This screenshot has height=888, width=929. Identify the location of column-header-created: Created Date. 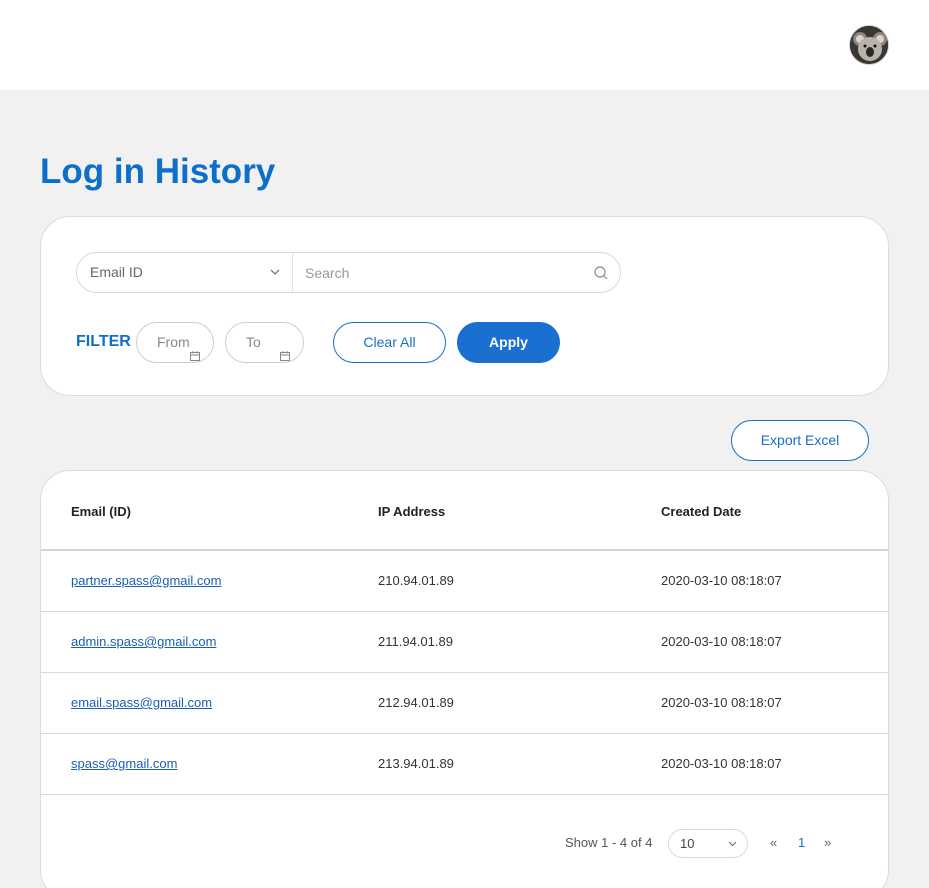
(701, 511).